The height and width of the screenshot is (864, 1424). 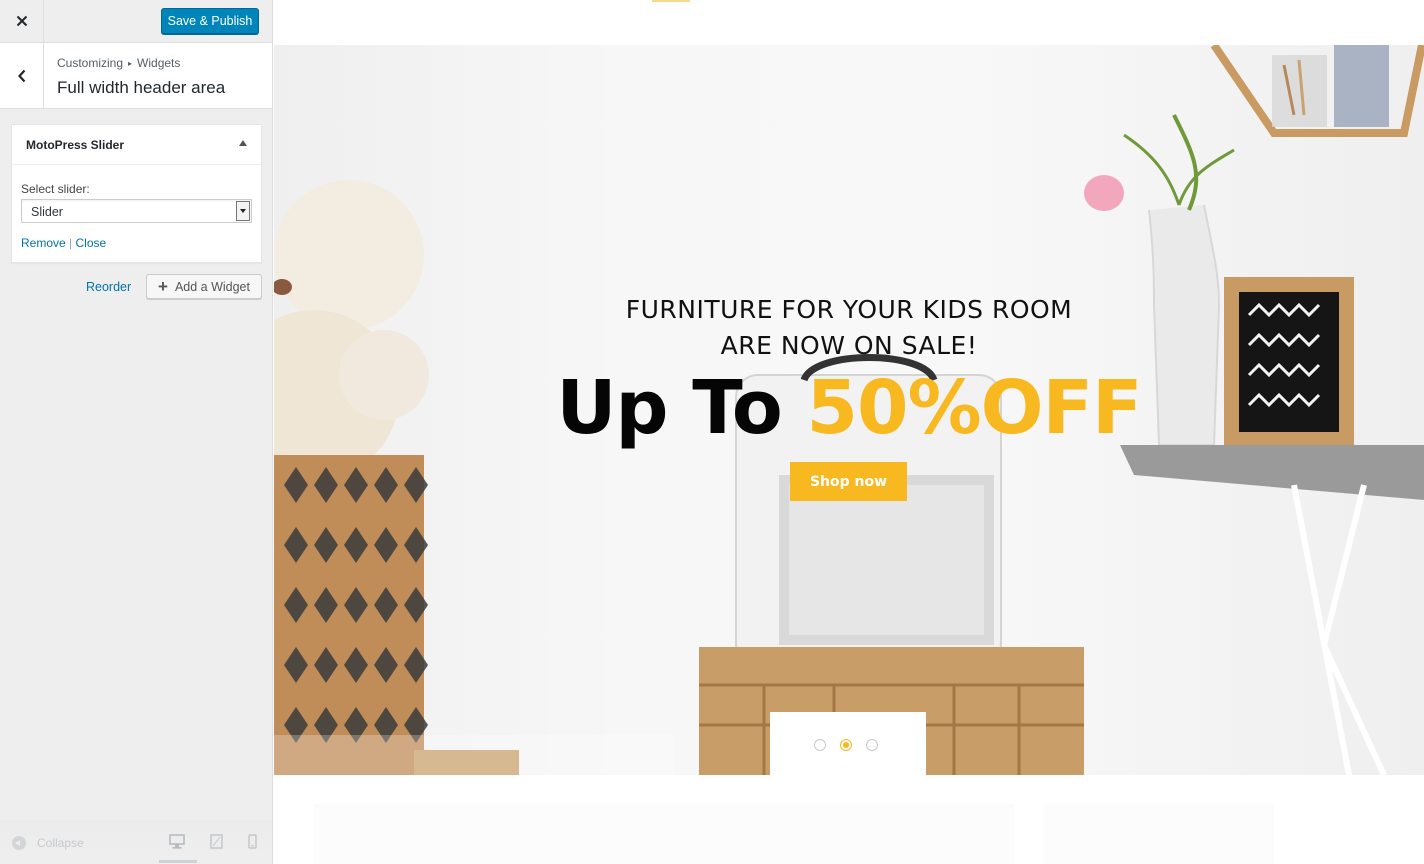 I want to click on hero-offer-text: Up To 50%OFF, so click(x=849, y=408).